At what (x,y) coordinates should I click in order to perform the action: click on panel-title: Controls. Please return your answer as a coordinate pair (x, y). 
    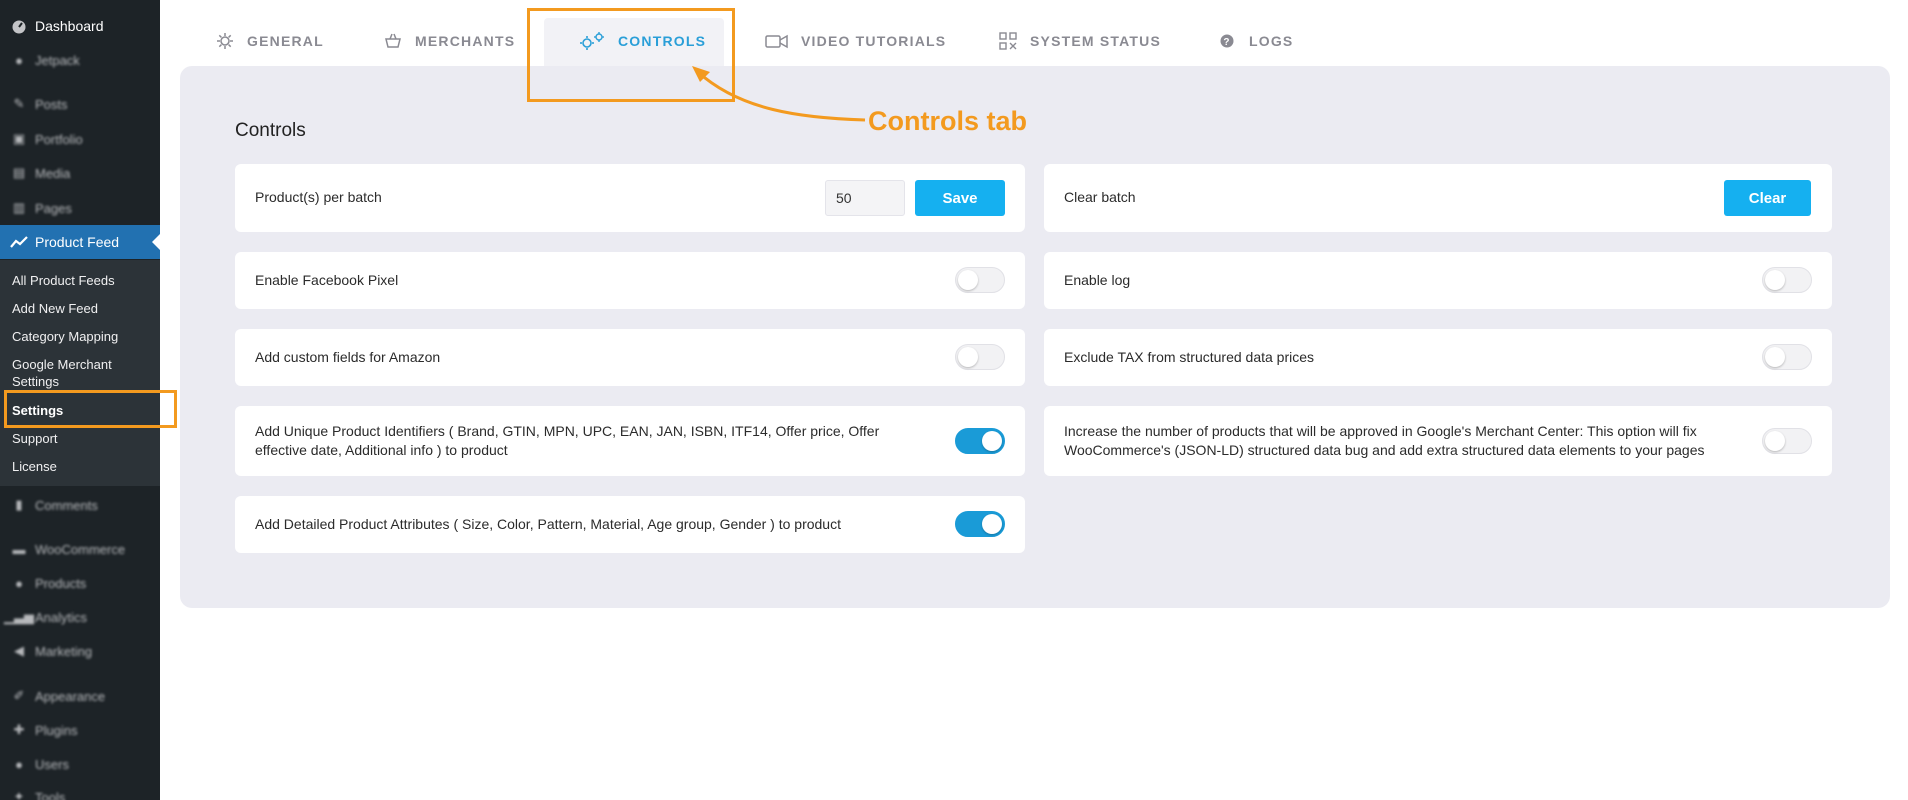
    Looking at the image, I should click on (270, 130).